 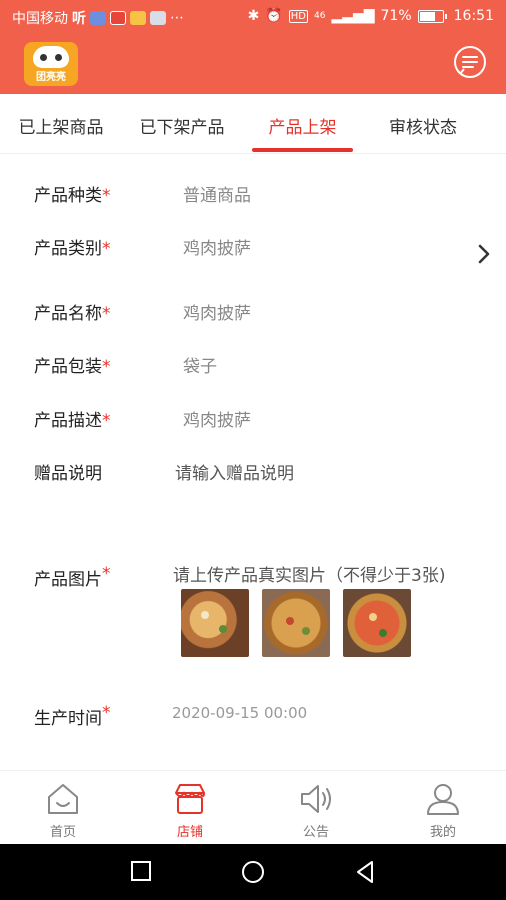 I want to click on nav-mine: 我的, so click(x=443, y=808).